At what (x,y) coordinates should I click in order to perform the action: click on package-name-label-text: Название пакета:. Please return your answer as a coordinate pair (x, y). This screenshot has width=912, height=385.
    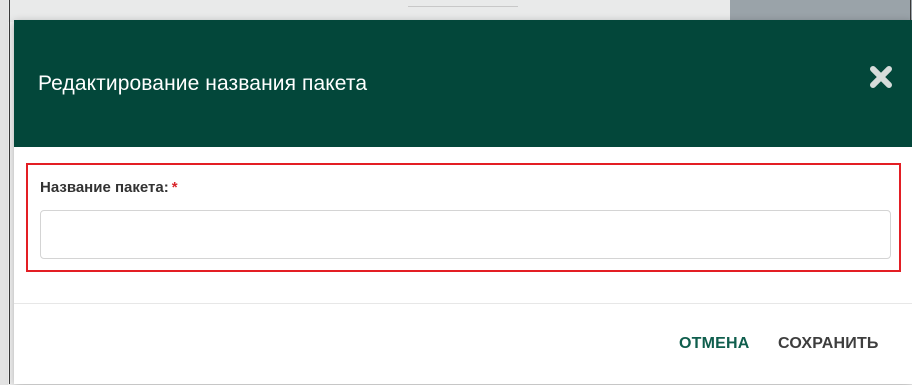
    Looking at the image, I should click on (104, 187).